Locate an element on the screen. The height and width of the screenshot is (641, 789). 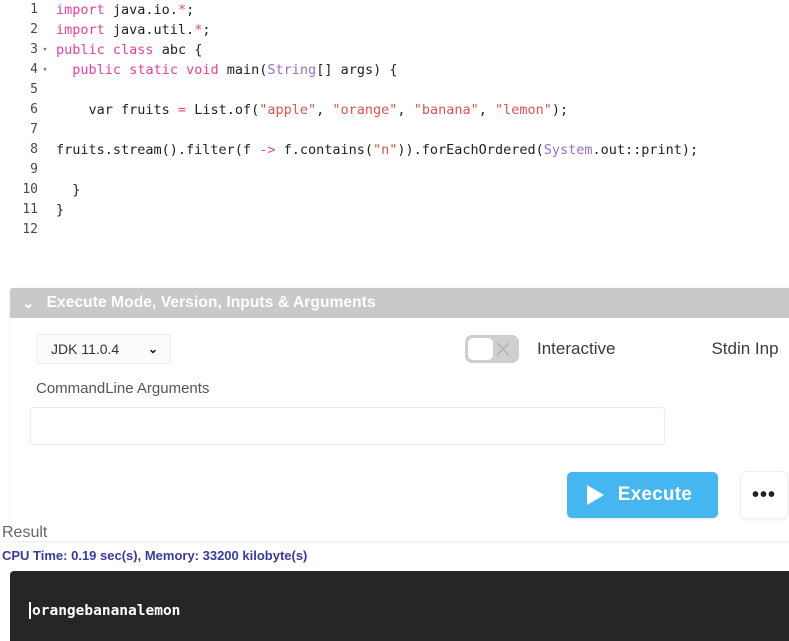
console-output-text: orangebananalemon is located at coordinates (106, 611).